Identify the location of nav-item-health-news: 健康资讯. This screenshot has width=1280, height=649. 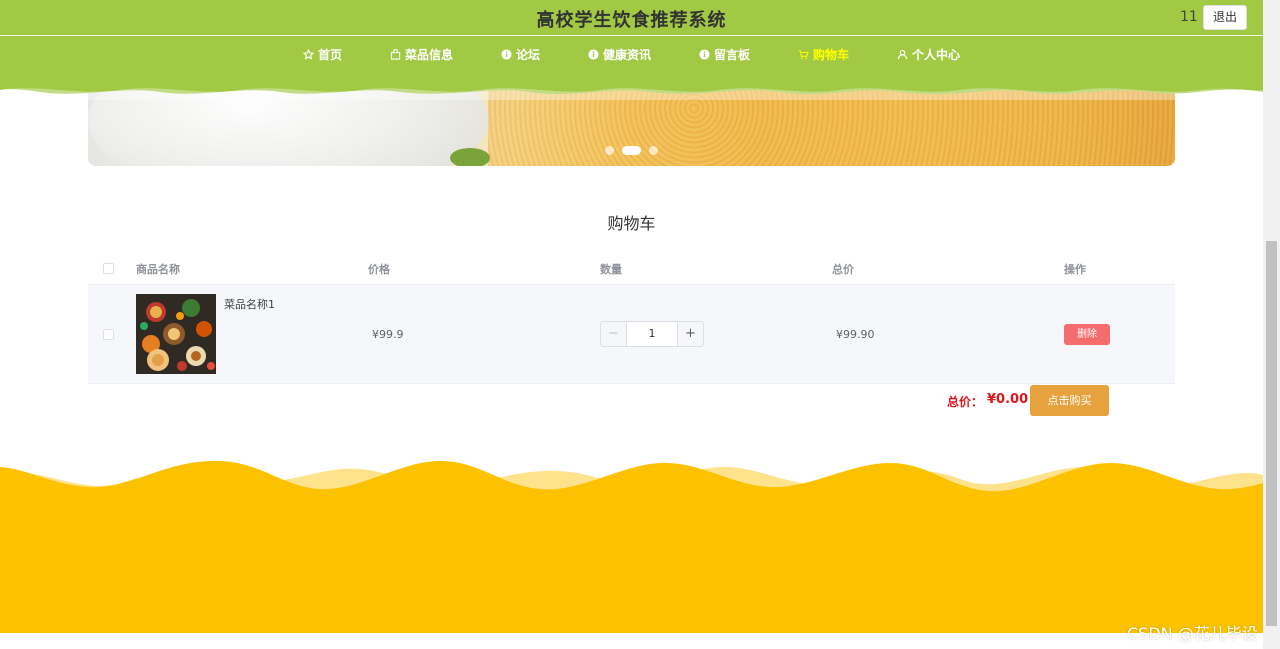
(619, 54).